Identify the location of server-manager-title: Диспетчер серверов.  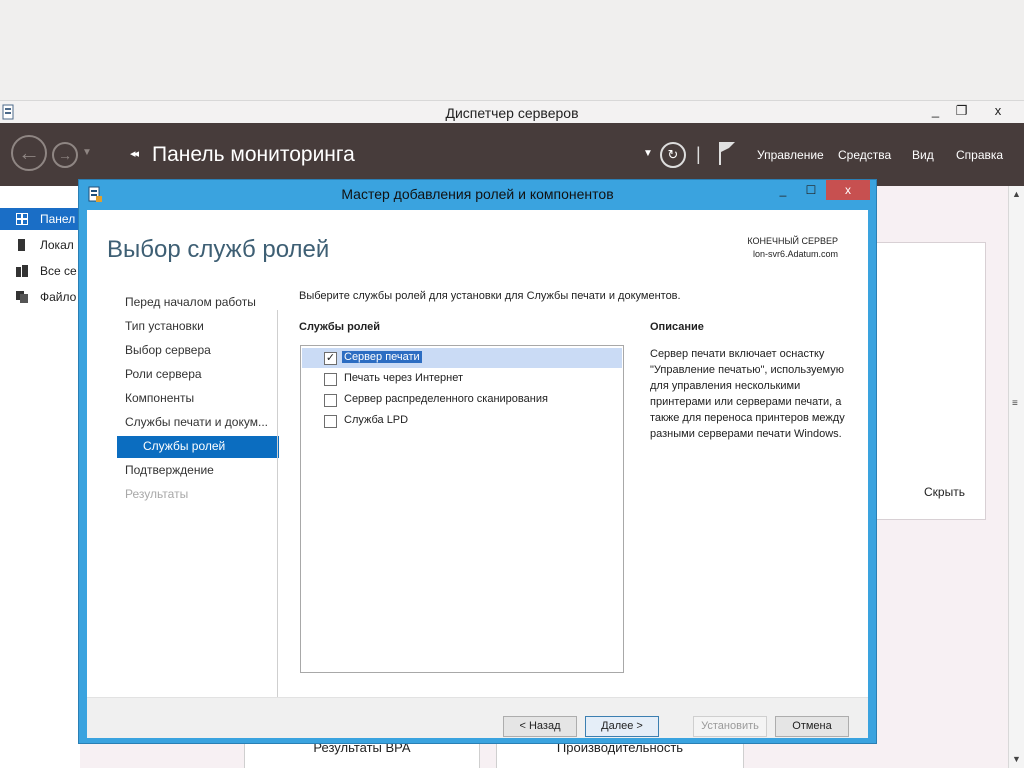
(512, 113).